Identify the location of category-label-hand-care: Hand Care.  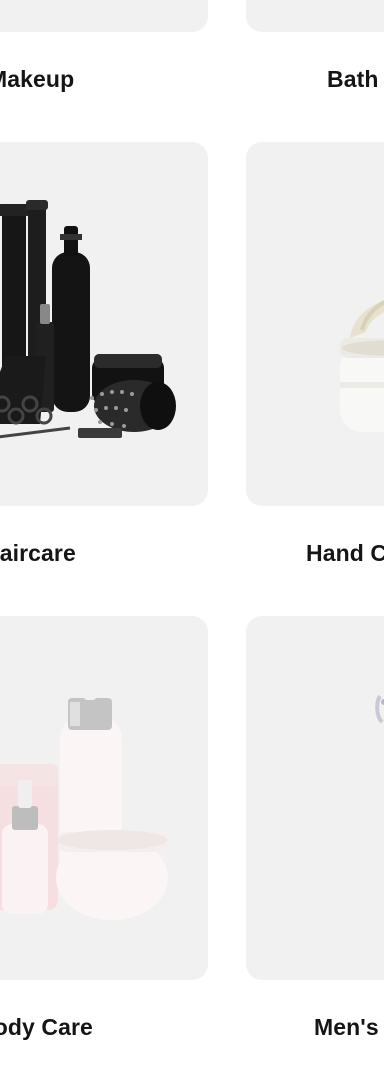
(345, 553).